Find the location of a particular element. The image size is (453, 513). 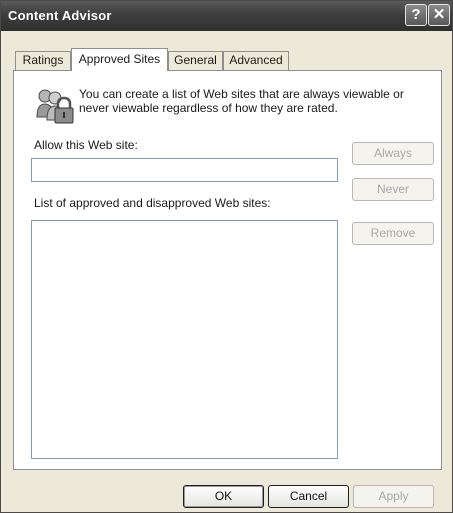

tab-label: General is located at coordinates (195, 60).